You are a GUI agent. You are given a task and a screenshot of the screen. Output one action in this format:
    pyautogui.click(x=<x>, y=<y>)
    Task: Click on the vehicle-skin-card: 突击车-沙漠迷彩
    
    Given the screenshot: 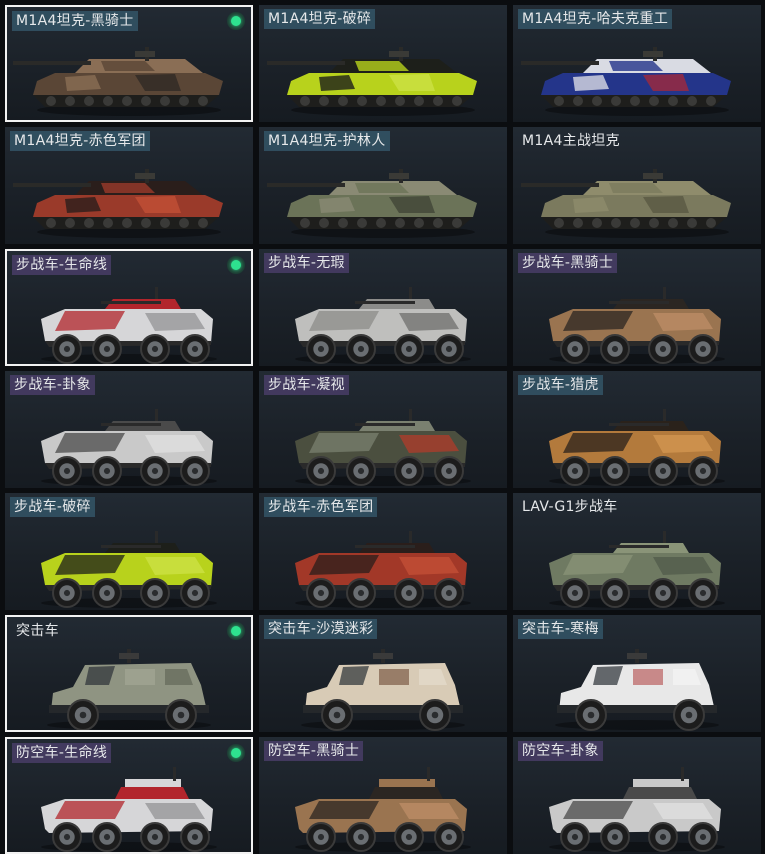 What is the action you would take?
    pyautogui.click(x=383, y=673)
    